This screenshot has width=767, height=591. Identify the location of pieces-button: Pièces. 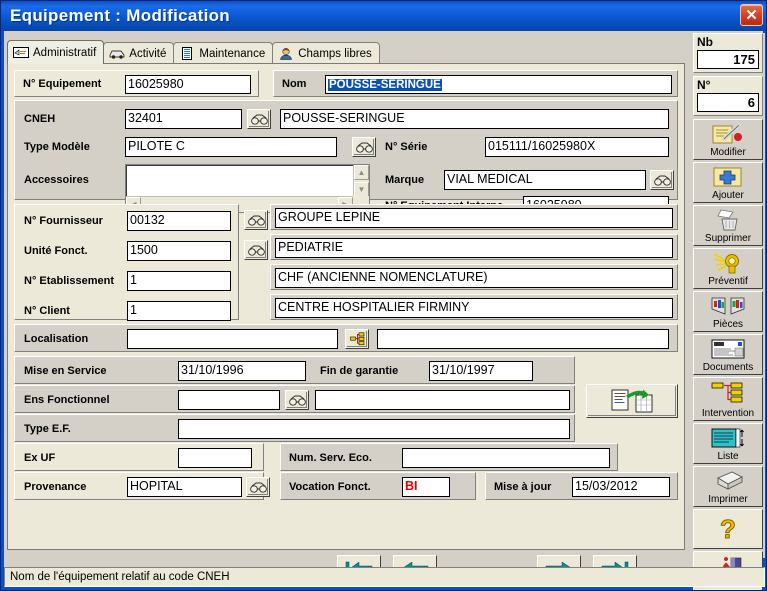
(728, 311).